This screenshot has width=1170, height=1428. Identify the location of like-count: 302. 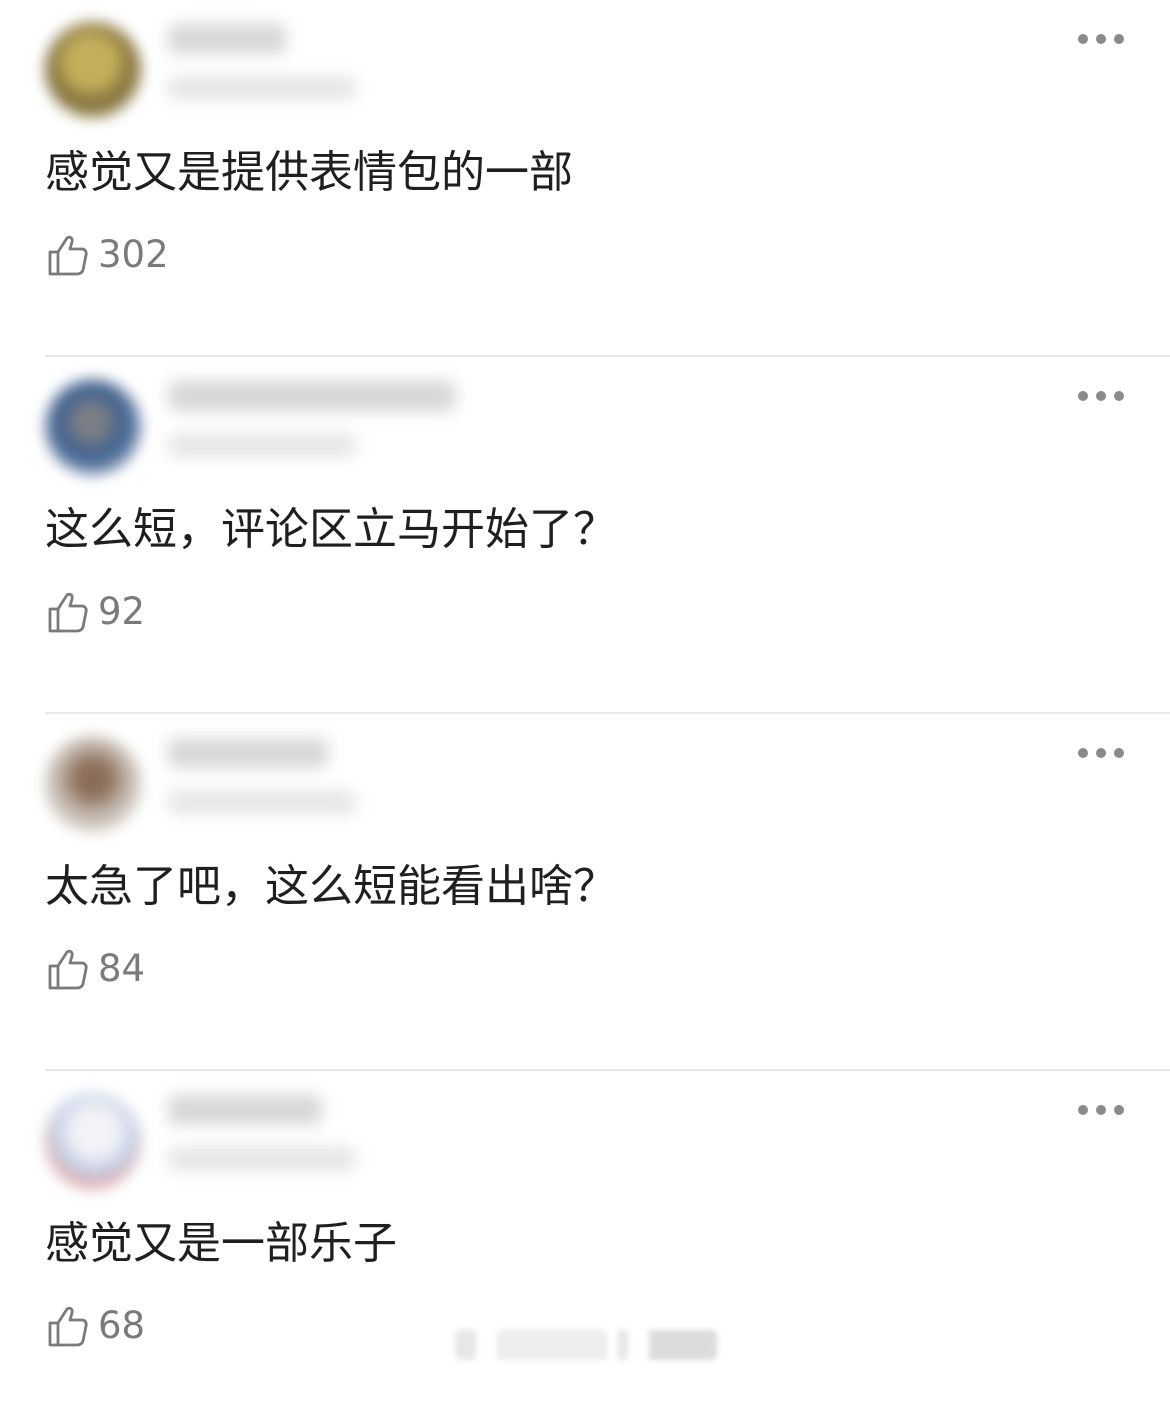
(133, 254).